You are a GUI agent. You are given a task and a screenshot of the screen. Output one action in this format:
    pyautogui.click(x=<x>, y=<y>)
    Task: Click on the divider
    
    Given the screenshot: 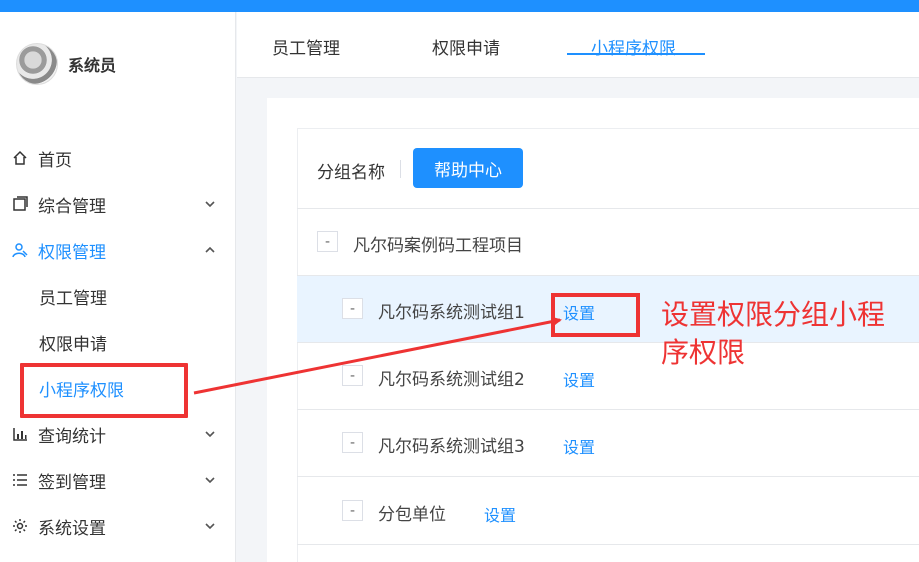 What is the action you would take?
    pyautogui.click(x=400, y=169)
    